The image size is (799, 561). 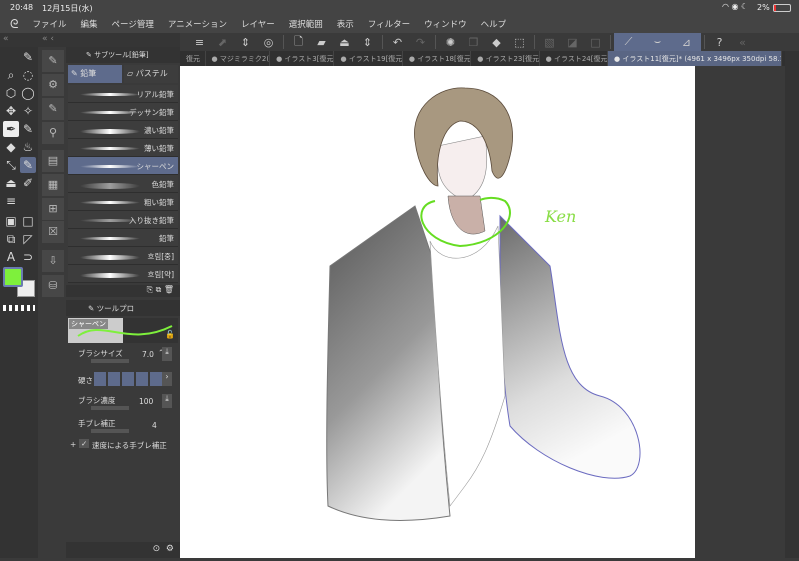 What do you see at coordinates (193, 58) in the screenshot?
I see `tab-doc: 復元` at bounding box center [193, 58].